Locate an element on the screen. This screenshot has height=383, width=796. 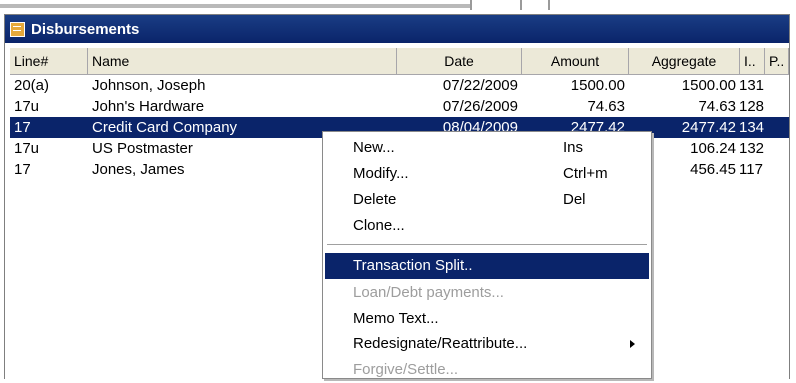
menu-item-label: Transaction Split.. is located at coordinates (413, 265).